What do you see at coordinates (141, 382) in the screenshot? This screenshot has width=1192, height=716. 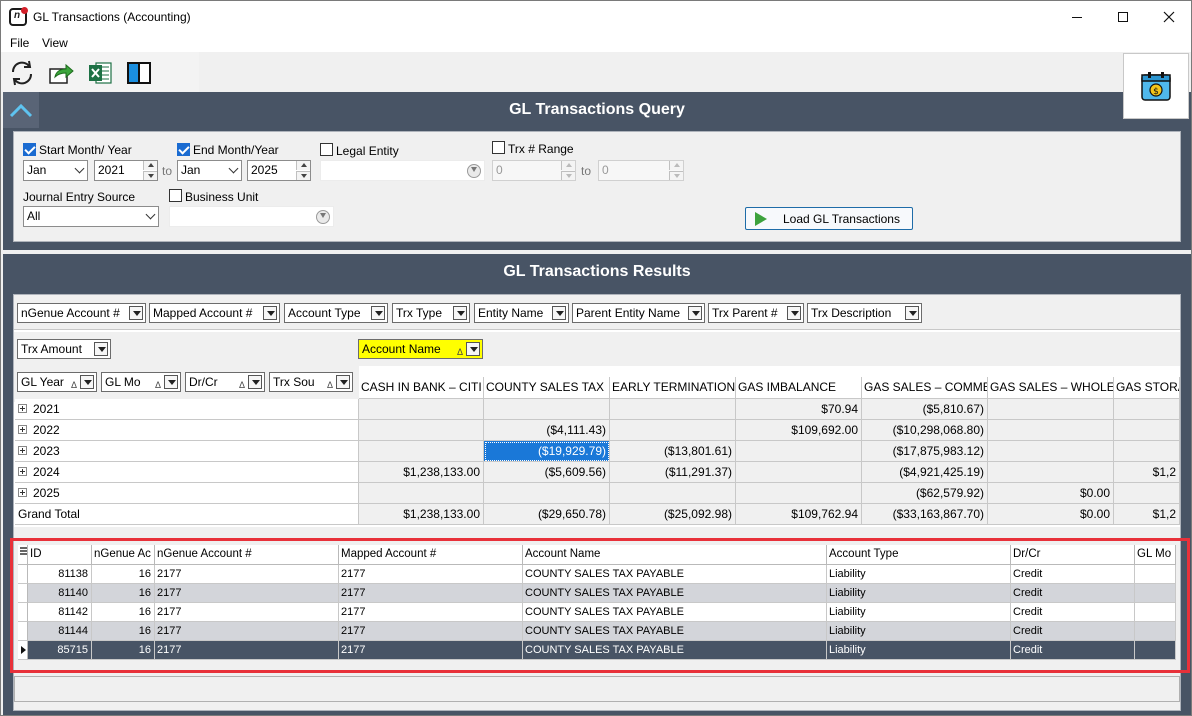 I see `row-field-gl-mo: GL Mo Δ` at bounding box center [141, 382].